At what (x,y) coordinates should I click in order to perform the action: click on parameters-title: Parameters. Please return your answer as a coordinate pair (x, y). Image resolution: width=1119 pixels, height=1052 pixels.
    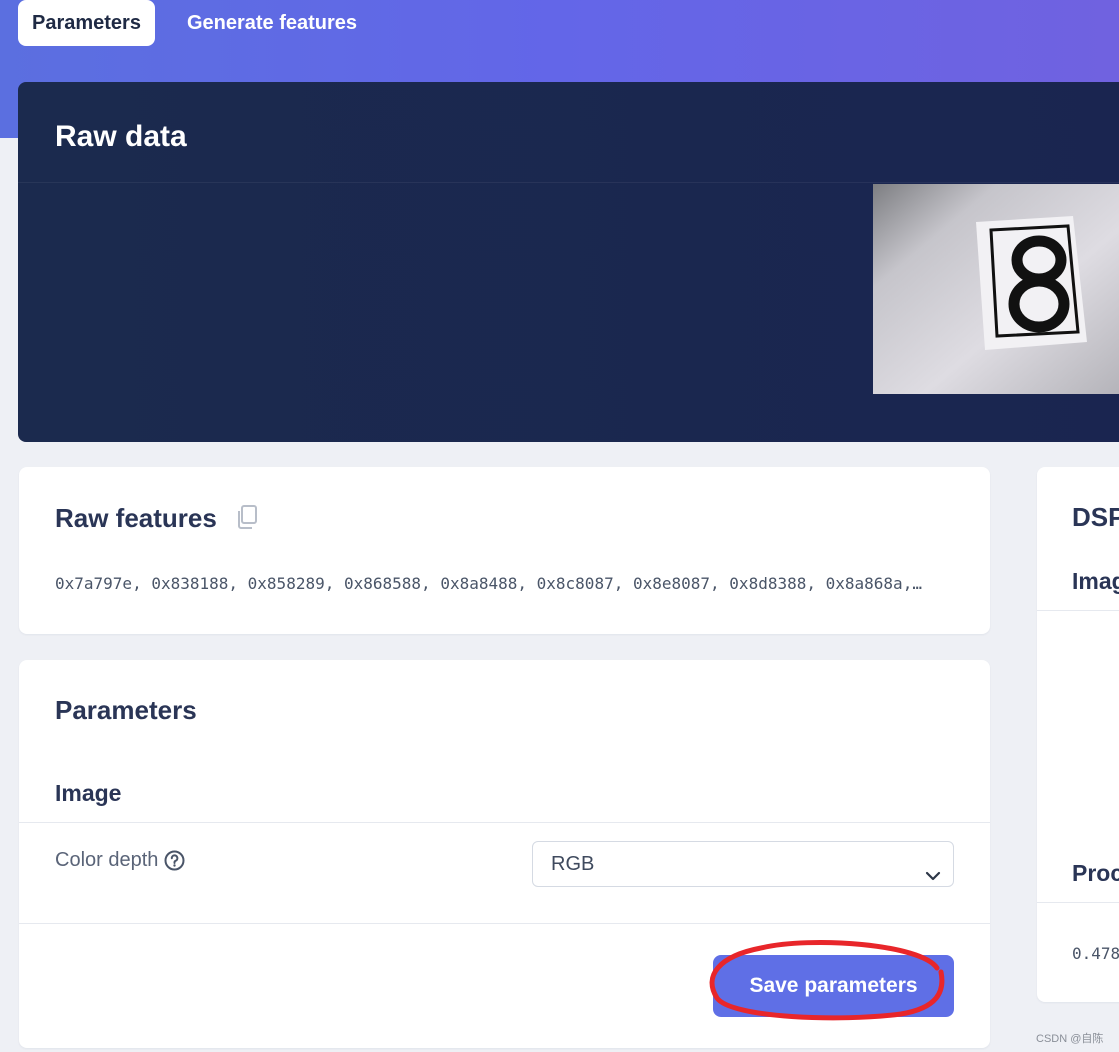
    Looking at the image, I should click on (126, 710).